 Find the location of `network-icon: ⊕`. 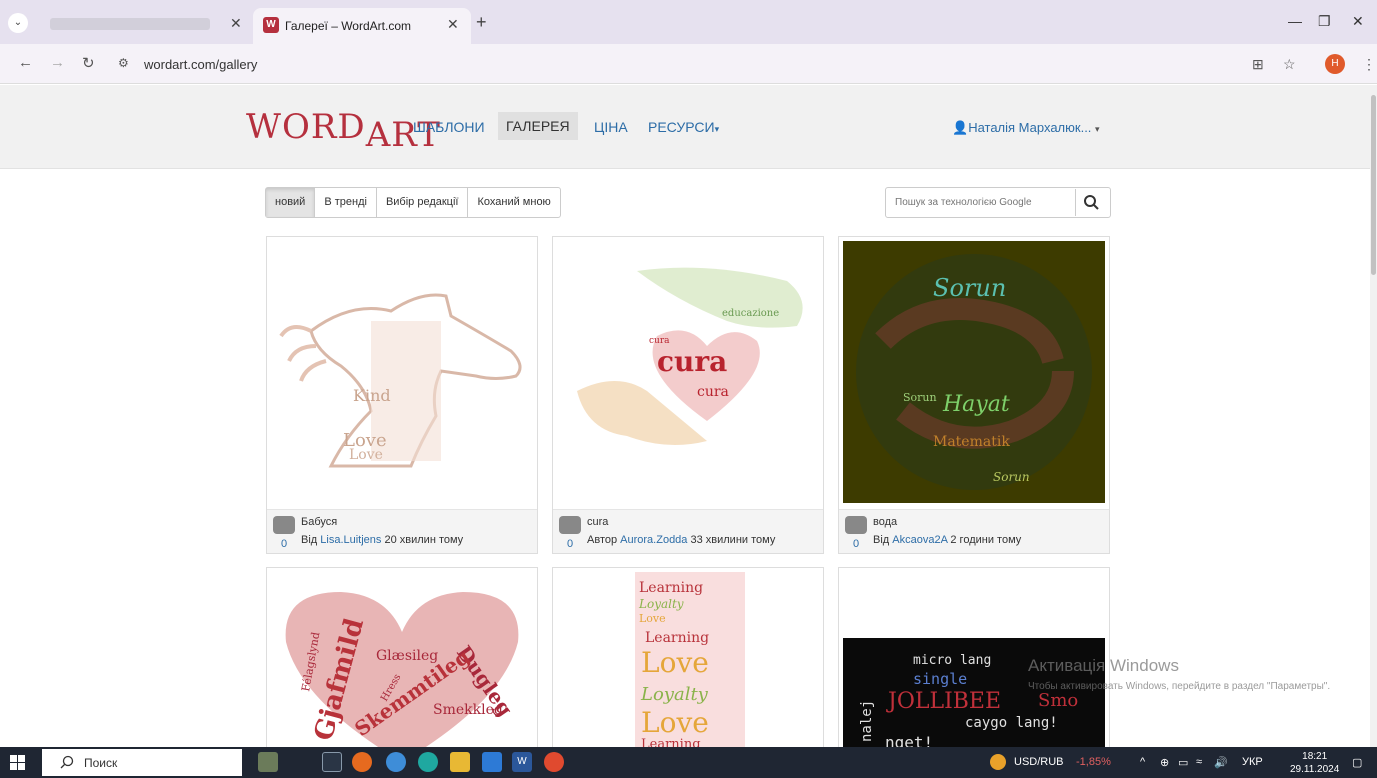

network-icon: ⊕ is located at coordinates (1164, 762).